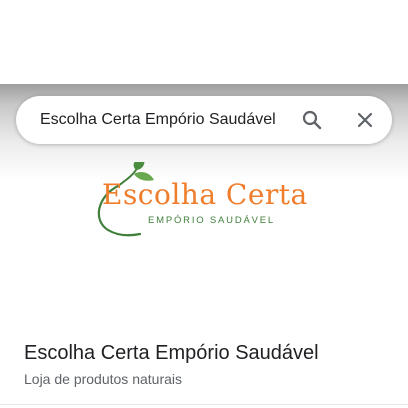 The height and width of the screenshot is (408, 408). I want to click on search-input: Escolha Certa Empório Saudável, so click(158, 120).